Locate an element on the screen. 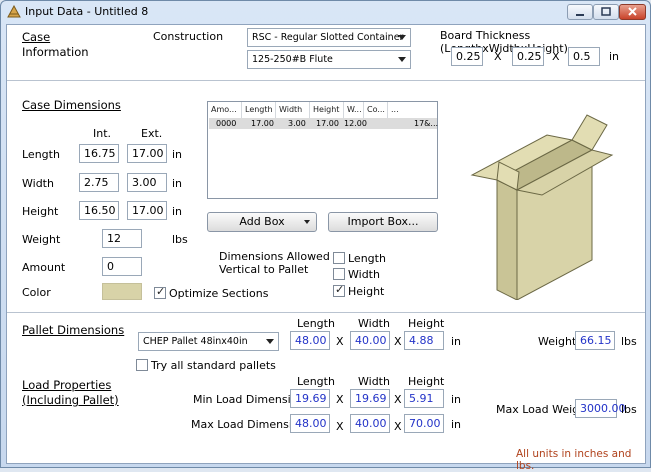 This screenshot has width=651, height=472. amount-label: Amount is located at coordinates (44, 267).